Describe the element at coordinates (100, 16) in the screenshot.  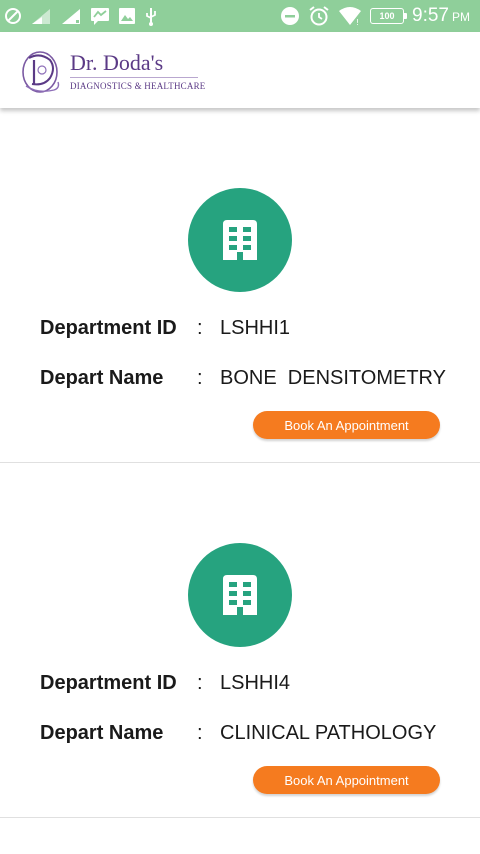
I see `chat-icon` at that location.